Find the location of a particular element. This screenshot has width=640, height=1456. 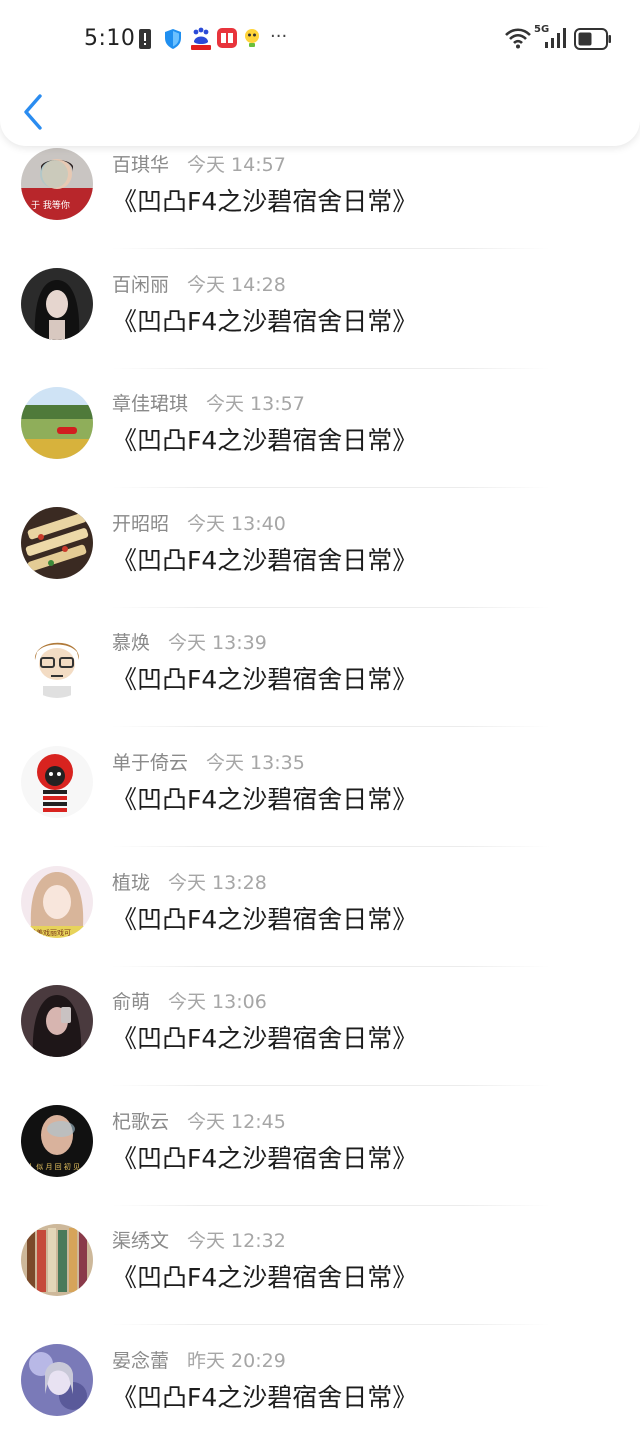

list-item: 慕焕 今天 13:39 《凹凸F4之沙碧宿舍日常》 is located at coordinates (320, 678).